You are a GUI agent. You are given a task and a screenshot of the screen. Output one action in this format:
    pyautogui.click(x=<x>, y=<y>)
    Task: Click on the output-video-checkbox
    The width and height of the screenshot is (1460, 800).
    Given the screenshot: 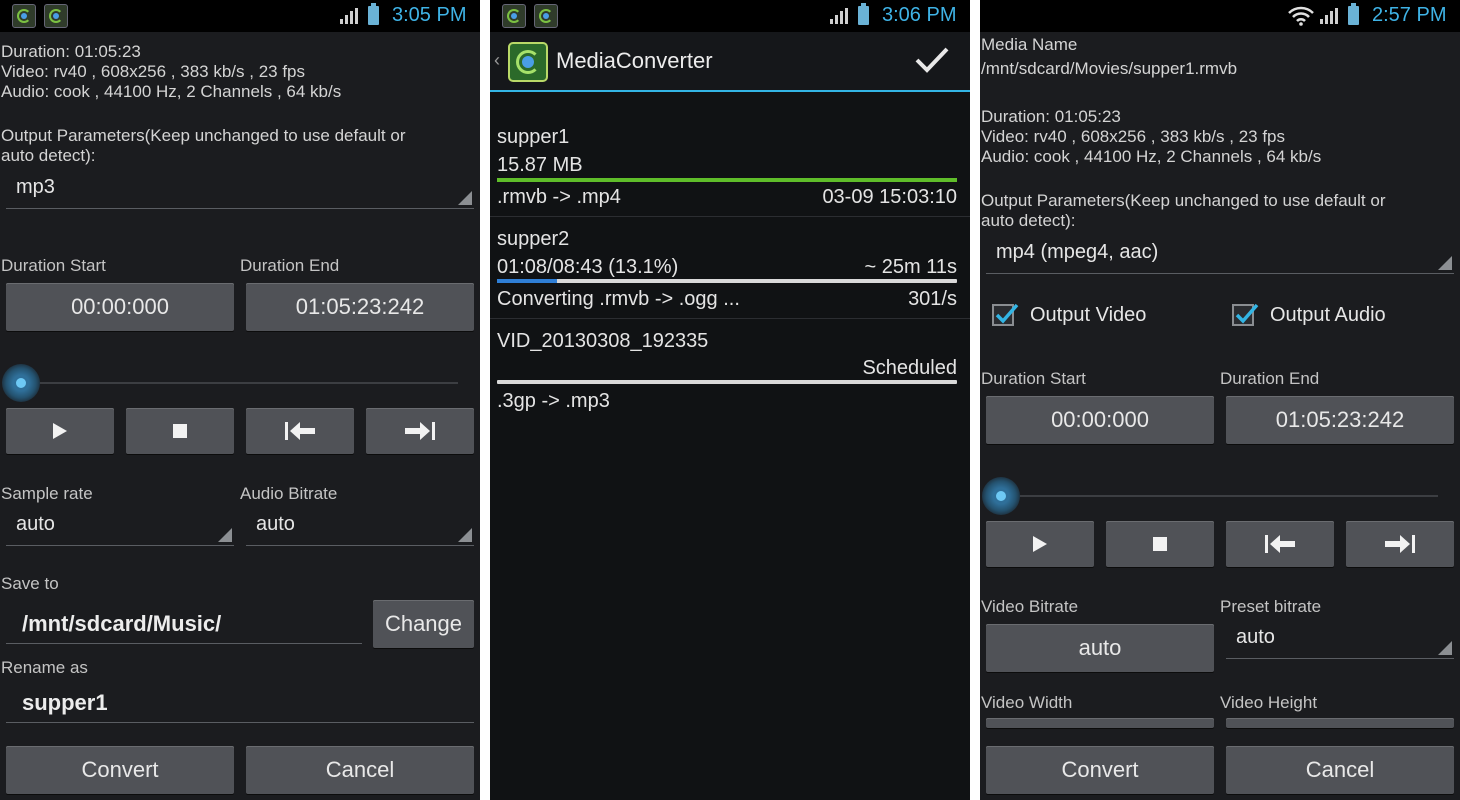 What is the action you would take?
    pyautogui.click(x=1005, y=314)
    